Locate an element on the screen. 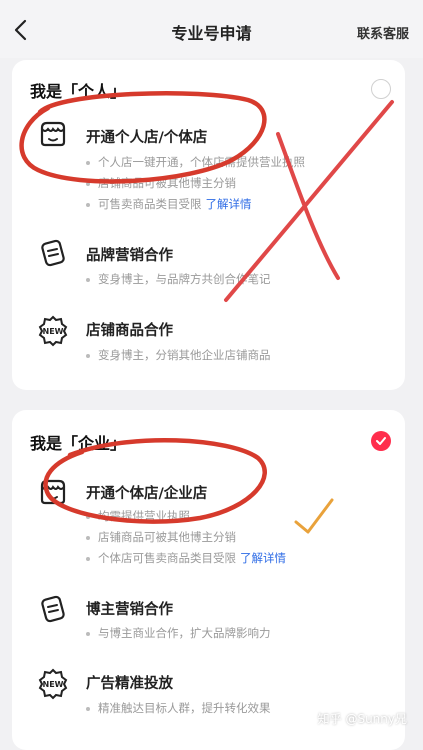 The height and width of the screenshot is (750, 423). option-title: 品牌营销合作 is located at coordinates (129, 256).